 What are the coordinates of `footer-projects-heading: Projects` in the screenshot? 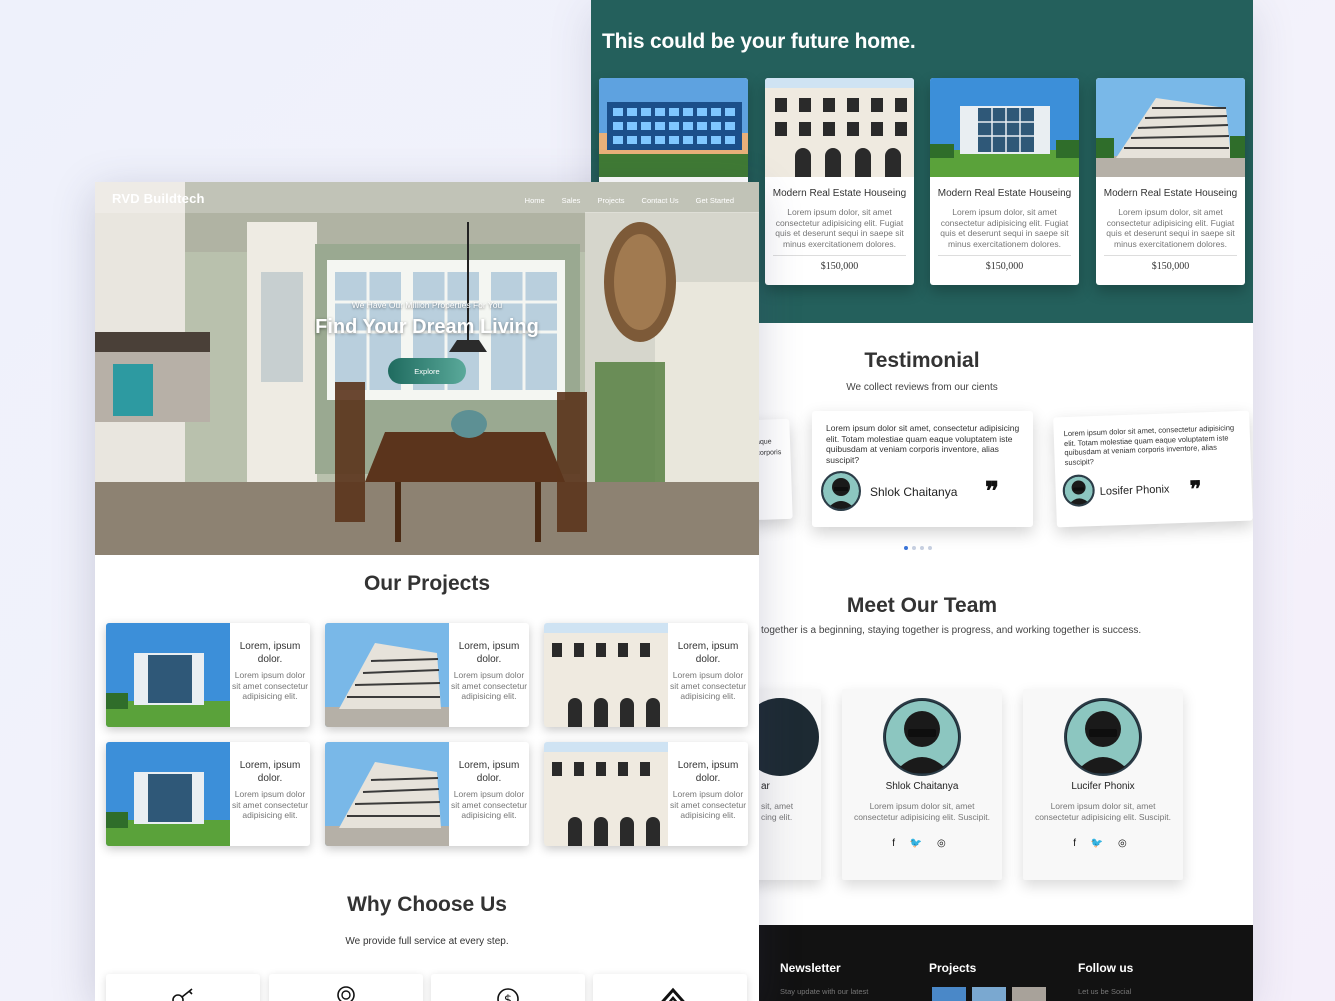 It's located at (953, 968).